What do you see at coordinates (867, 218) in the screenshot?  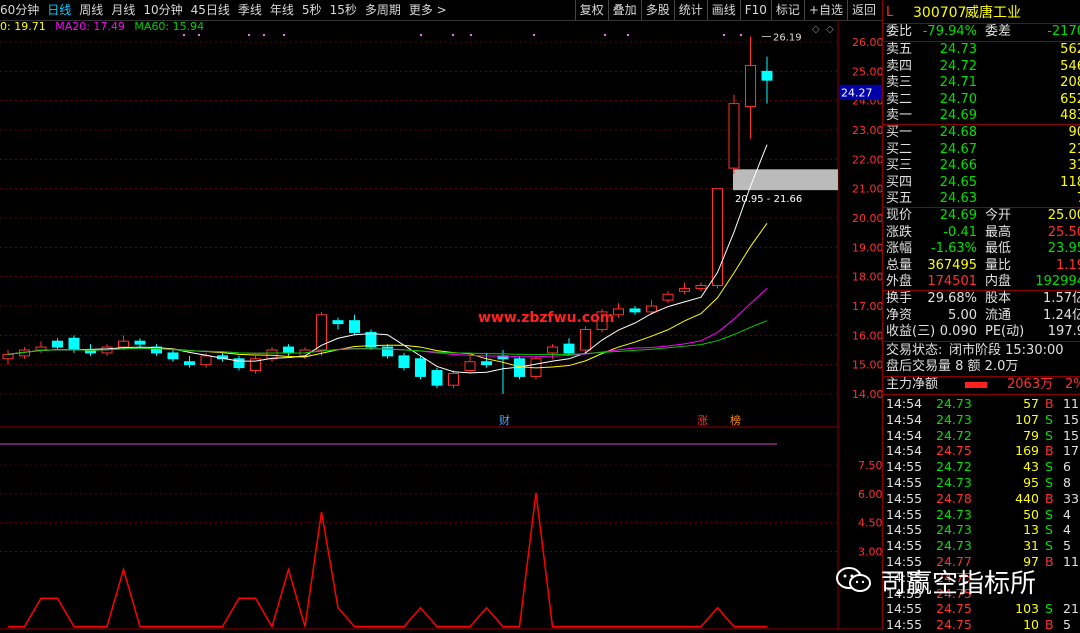 I see `price-tick-label: 20.00` at bounding box center [867, 218].